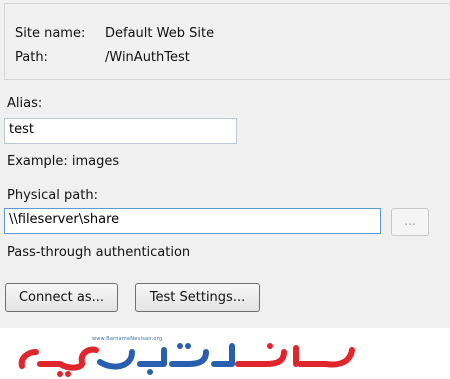 The image size is (450, 379). What do you see at coordinates (52, 195) in the screenshot?
I see `physical-path-label: Physical path:` at bounding box center [52, 195].